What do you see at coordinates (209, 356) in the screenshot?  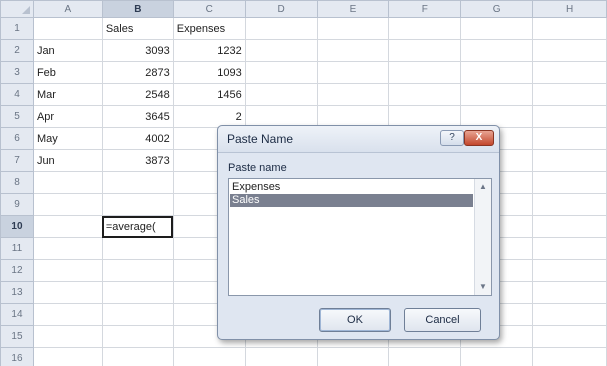 I see `cell-c` at bounding box center [209, 356].